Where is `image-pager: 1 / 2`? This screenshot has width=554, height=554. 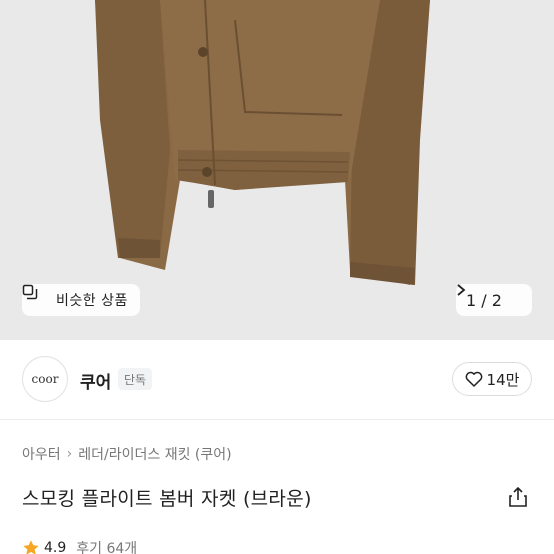 image-pager: 1 / 2 is located at coordinates (494, 300).